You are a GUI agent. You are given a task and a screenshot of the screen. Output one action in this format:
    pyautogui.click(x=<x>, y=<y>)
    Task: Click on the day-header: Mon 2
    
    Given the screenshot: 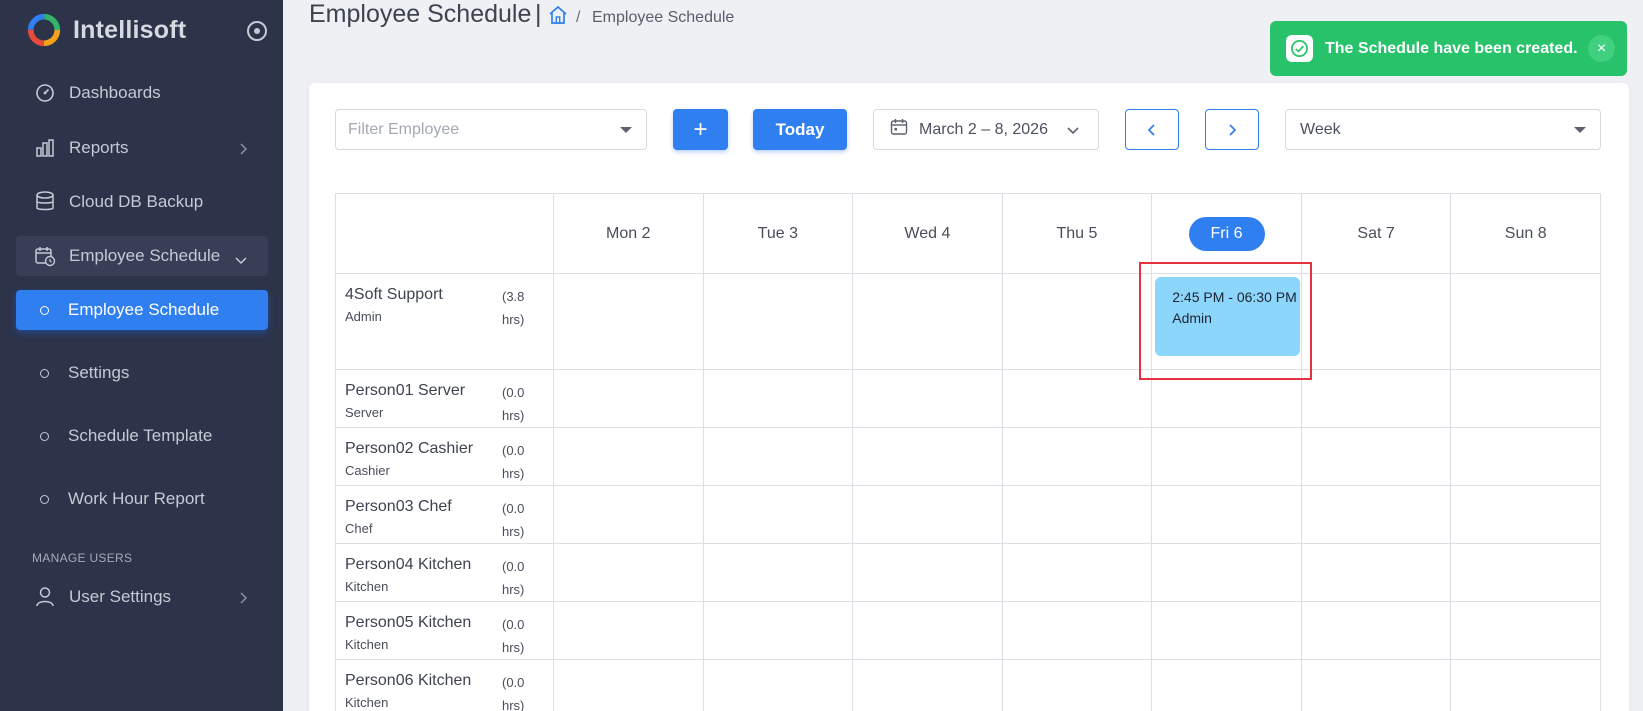 What is the action you would take?
    pyautogui.click(x=628, y=233)
    